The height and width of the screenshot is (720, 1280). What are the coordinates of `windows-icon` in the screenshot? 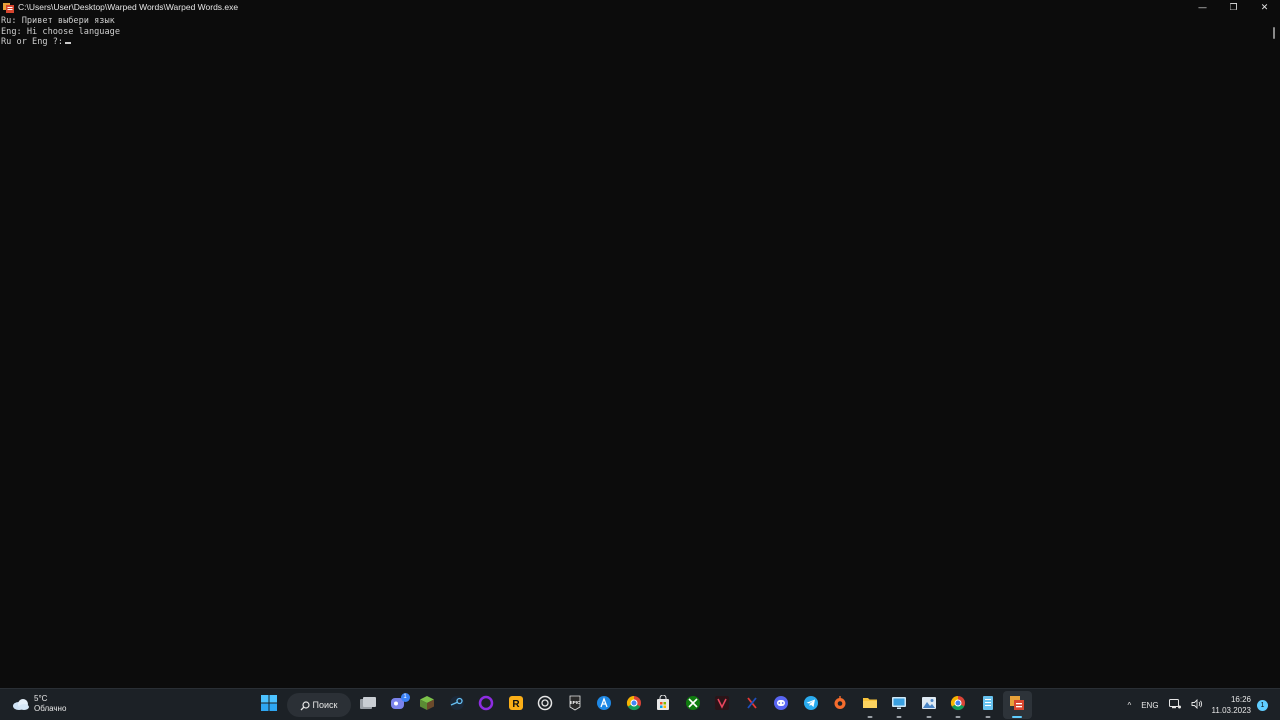 It's located at (268, 705).